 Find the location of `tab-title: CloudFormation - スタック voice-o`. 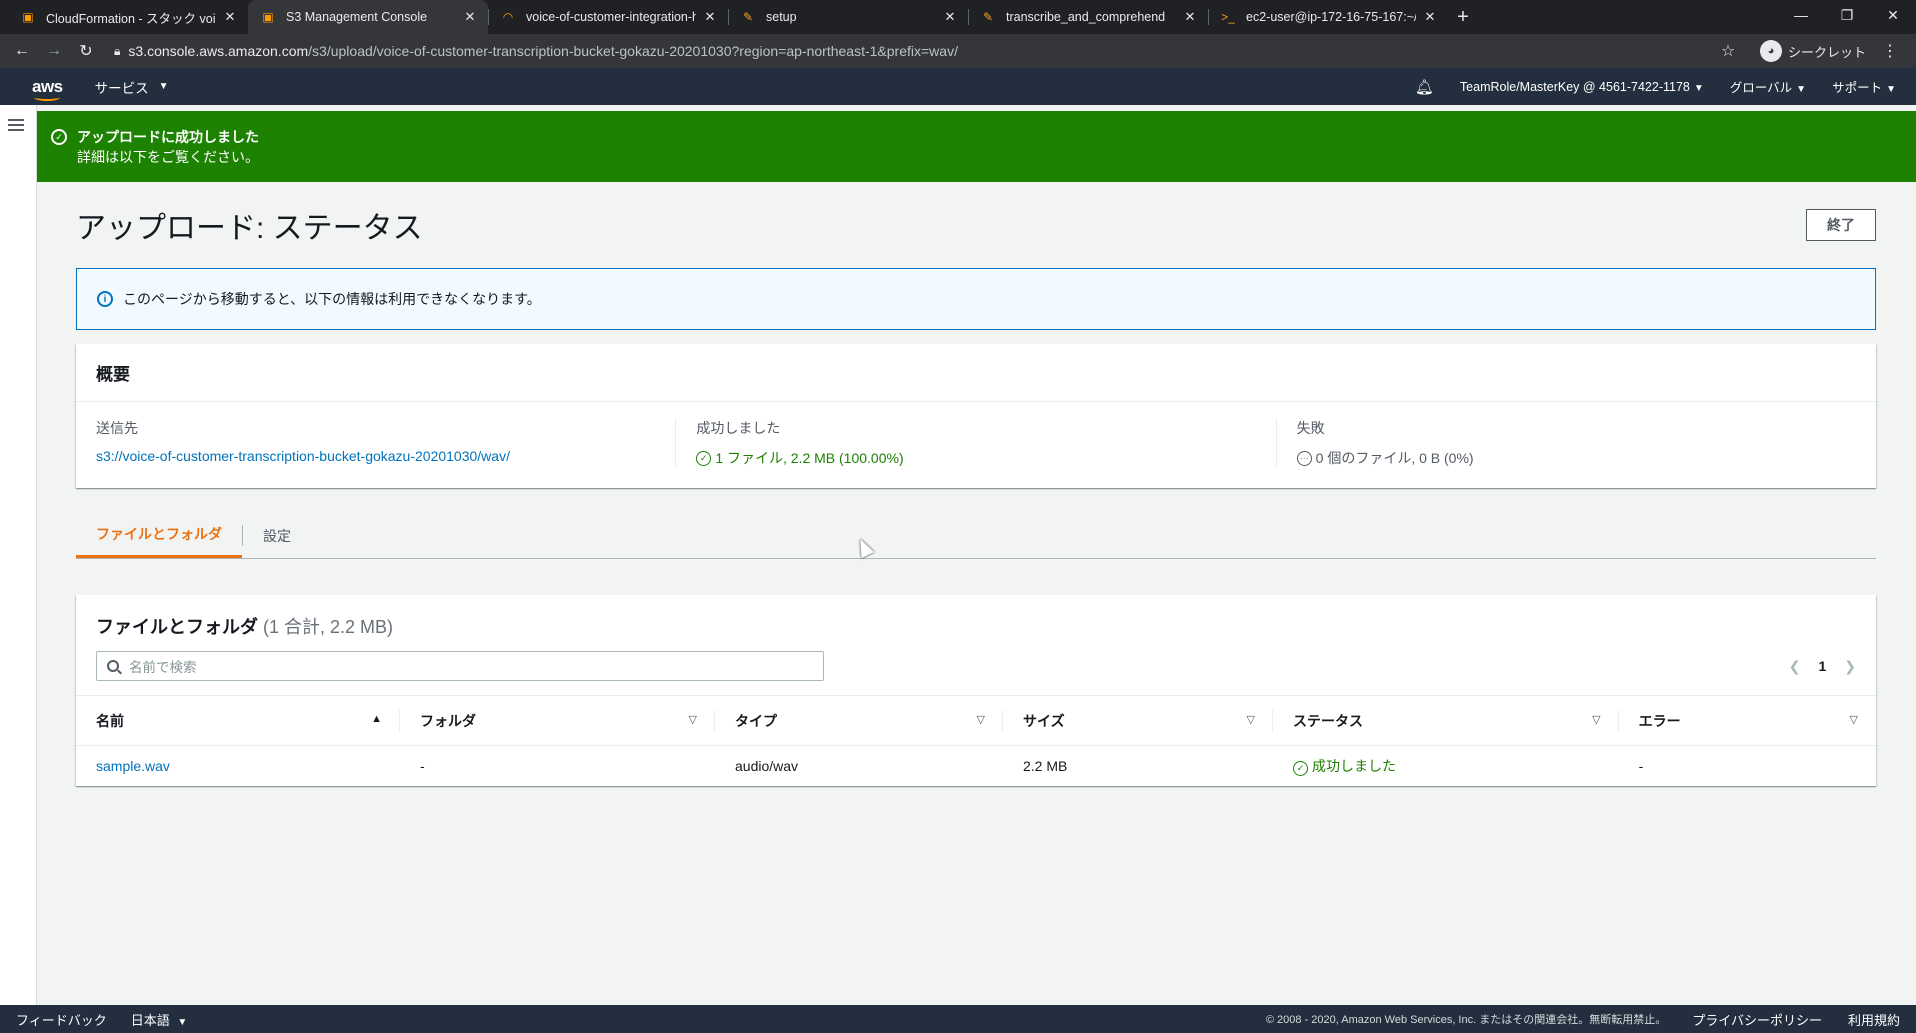

tab-title: CloudFormation - スタック voice-o is located at coordinates (131, 18).